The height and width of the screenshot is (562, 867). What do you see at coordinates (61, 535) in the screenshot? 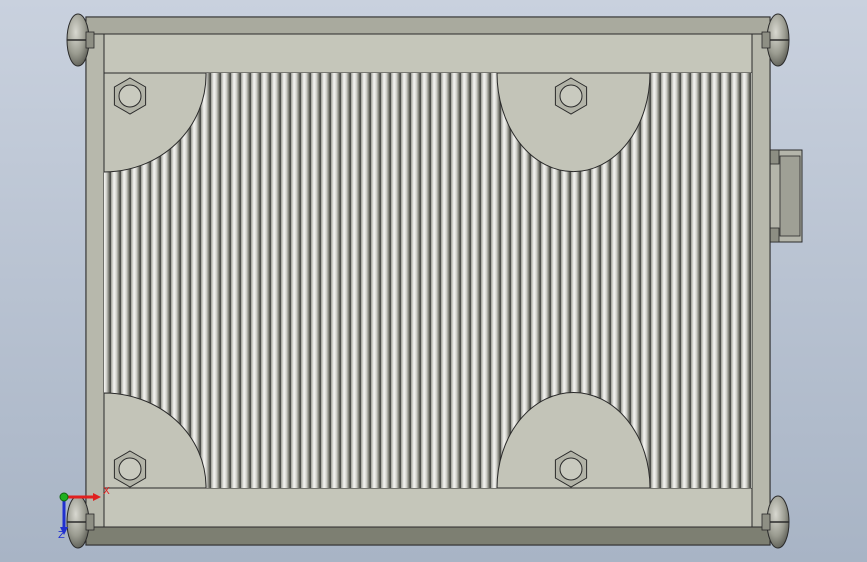
I see `triad-z-label: Z` at bounding box center [61, 535].